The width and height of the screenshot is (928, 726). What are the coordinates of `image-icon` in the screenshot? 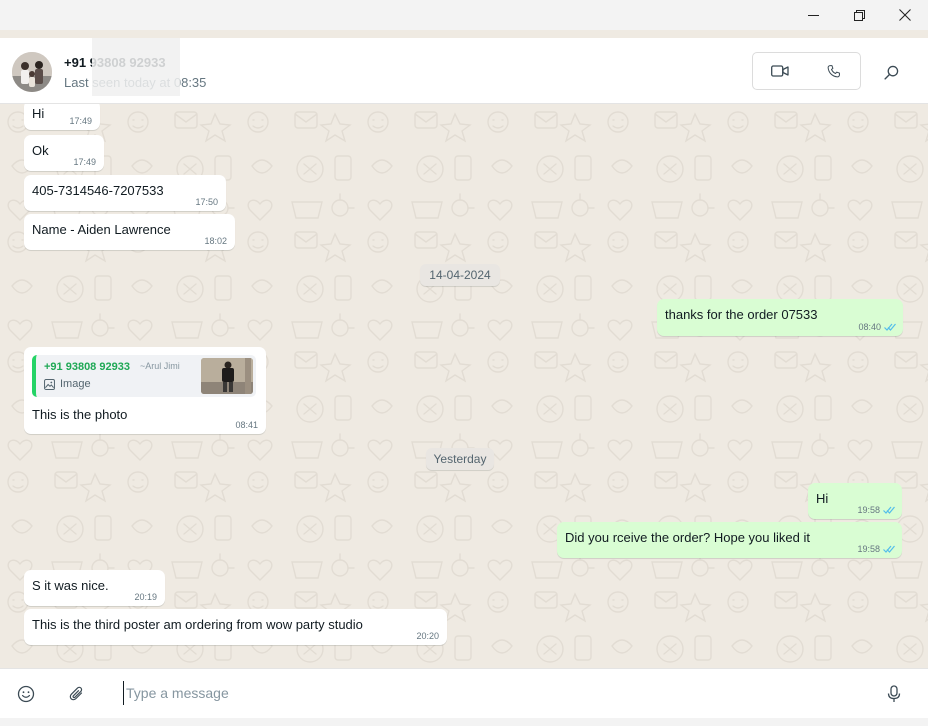 It's located at (49, 384).